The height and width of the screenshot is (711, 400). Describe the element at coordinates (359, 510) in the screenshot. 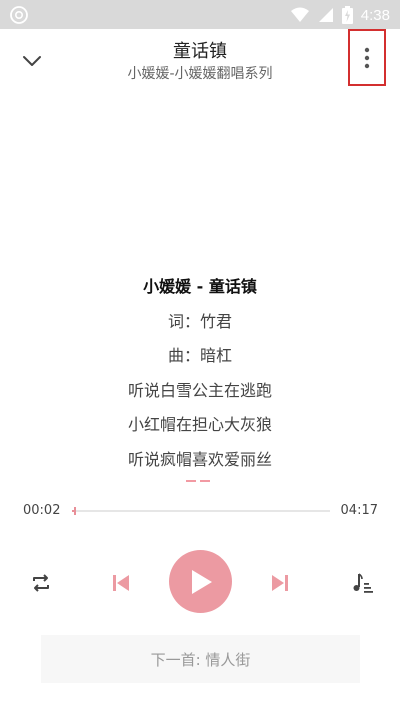

I see `total-time: 04:17` at that location.